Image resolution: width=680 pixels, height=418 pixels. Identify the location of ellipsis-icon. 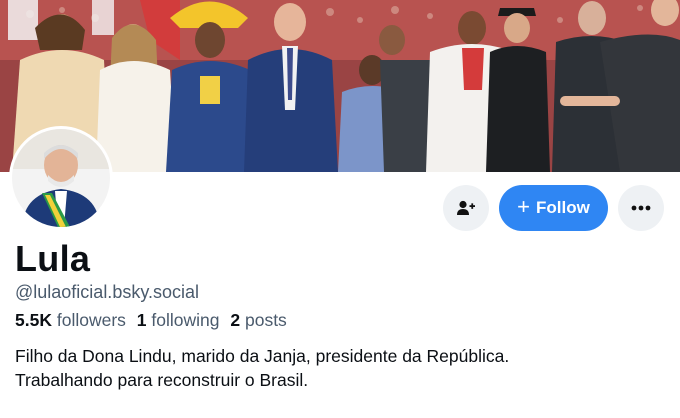
(641, 208).